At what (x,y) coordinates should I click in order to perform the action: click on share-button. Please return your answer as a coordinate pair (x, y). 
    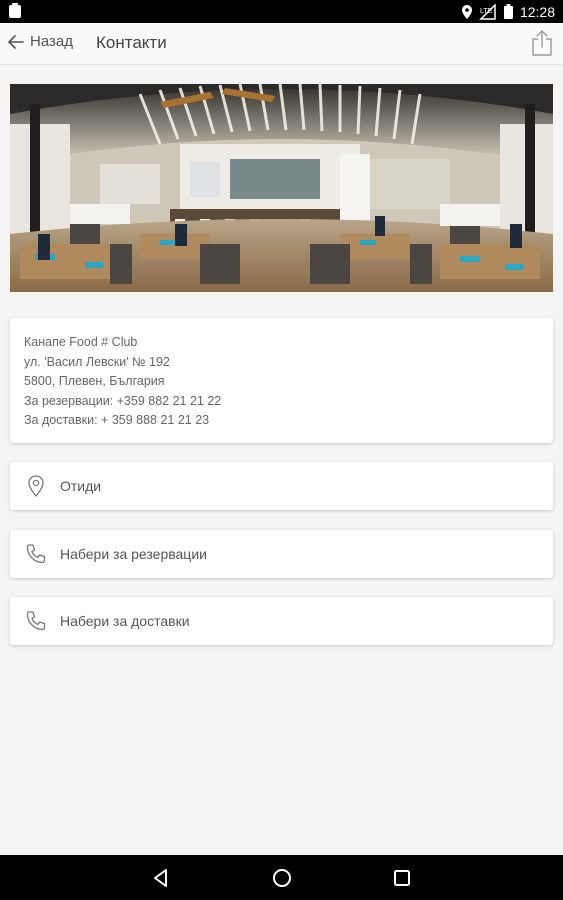
    Looking at the image, I should click on (542, 43).